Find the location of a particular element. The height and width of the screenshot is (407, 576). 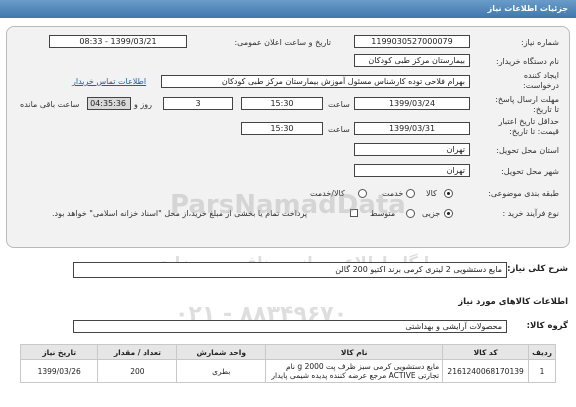

days-label: روز و is located at coordinates (143, 104).